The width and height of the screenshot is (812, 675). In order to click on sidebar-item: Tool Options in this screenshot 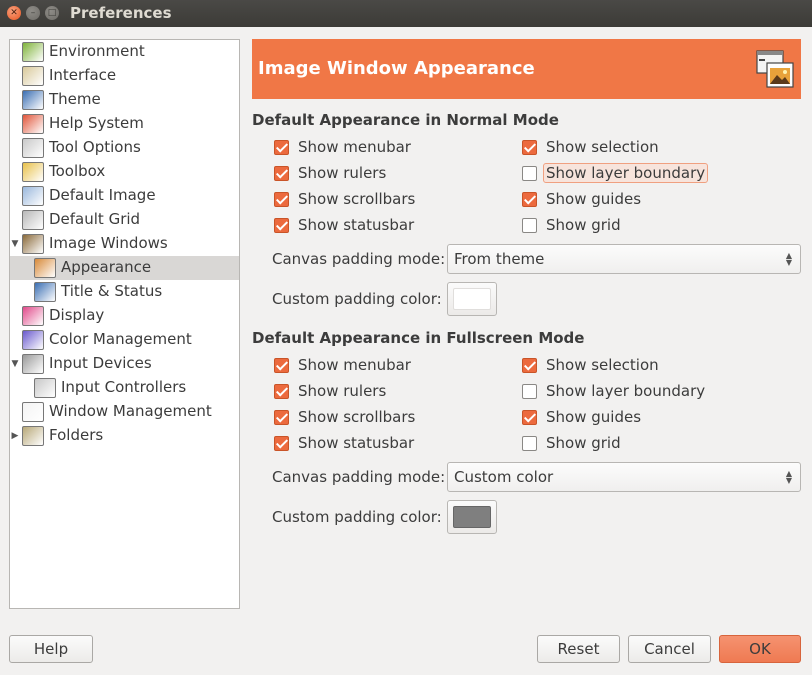, I will do `click(124, 148)`.